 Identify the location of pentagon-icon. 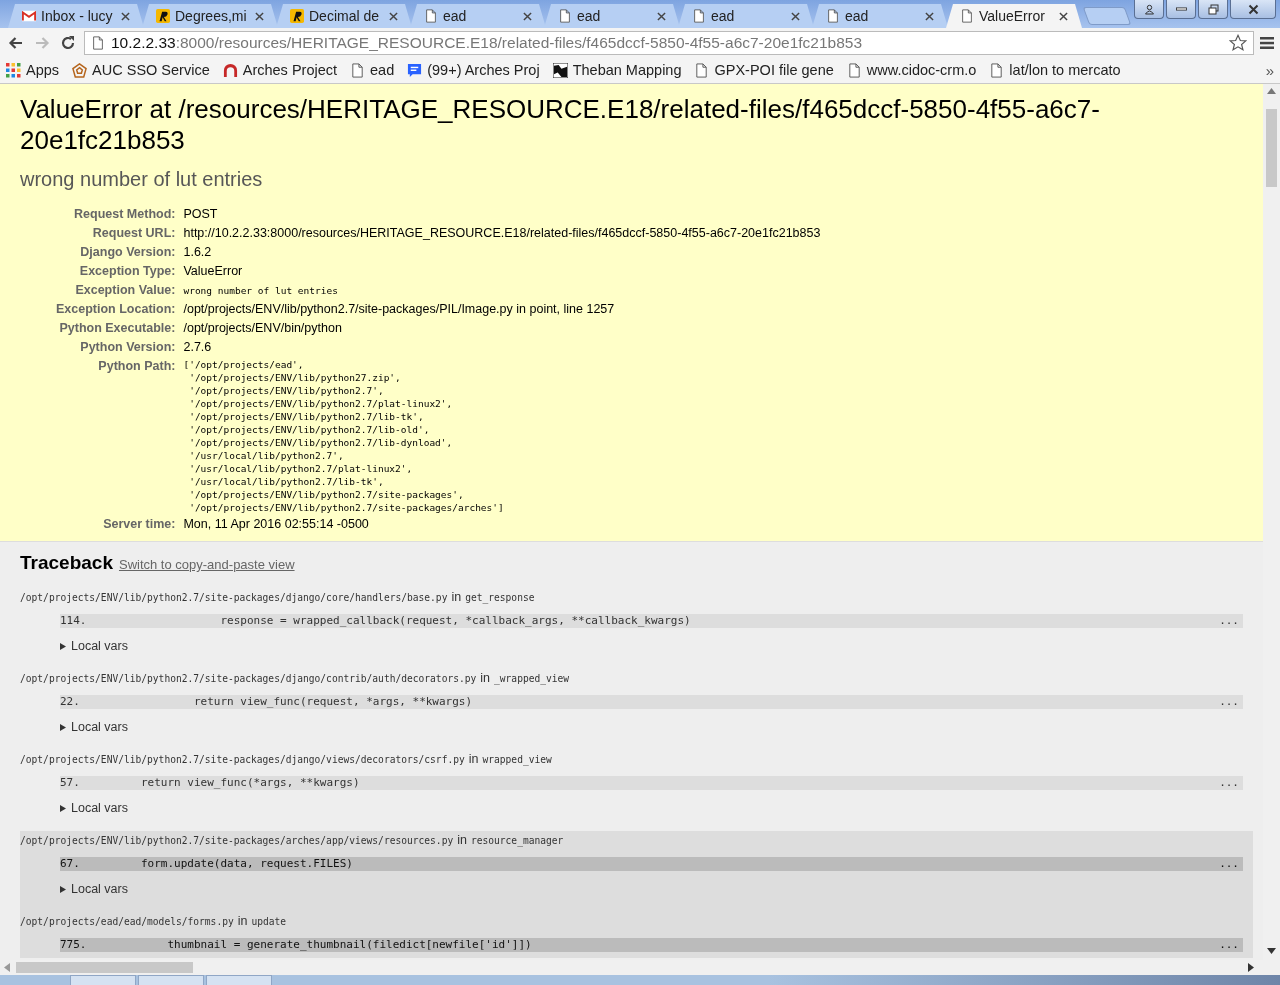
(80, 70).